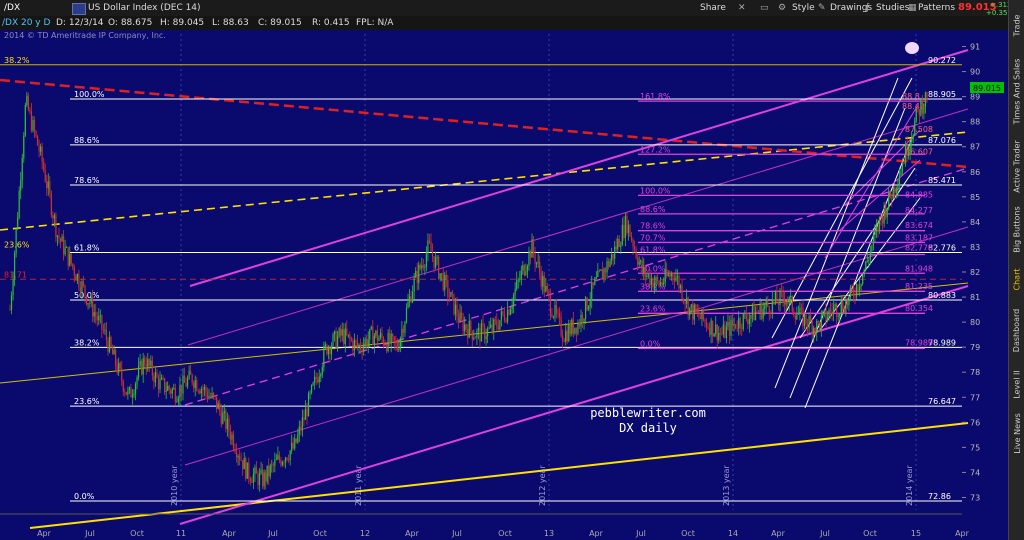 The height and width of the screenshot is (540, 1024). I want to click on window-icon: ▭, so click(764, 8).